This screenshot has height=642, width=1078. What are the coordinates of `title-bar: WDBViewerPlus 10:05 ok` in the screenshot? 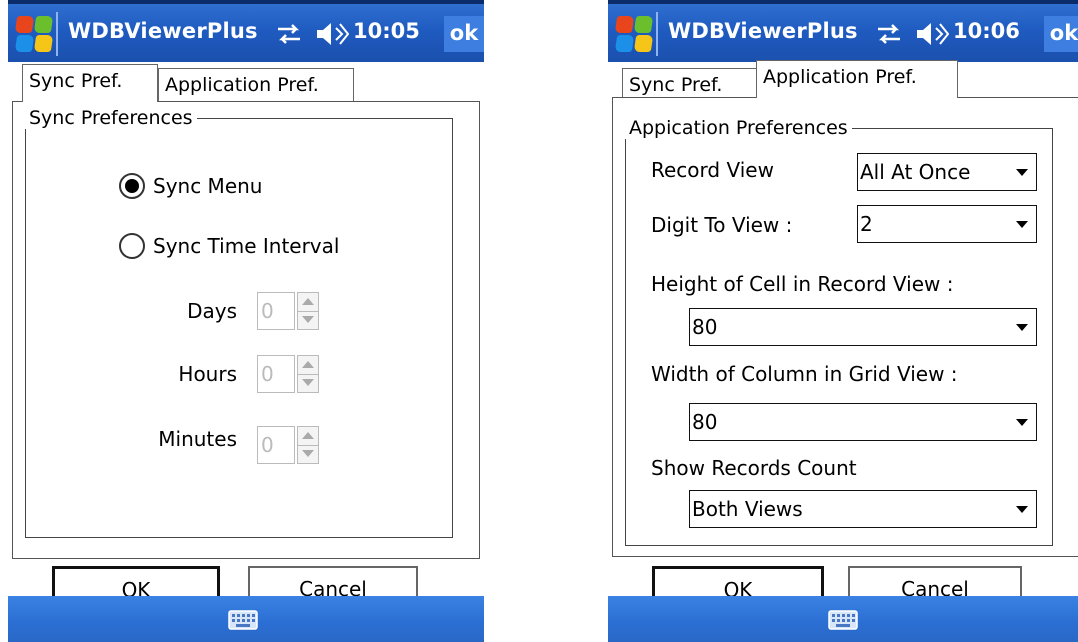 It's located at (246, 31).